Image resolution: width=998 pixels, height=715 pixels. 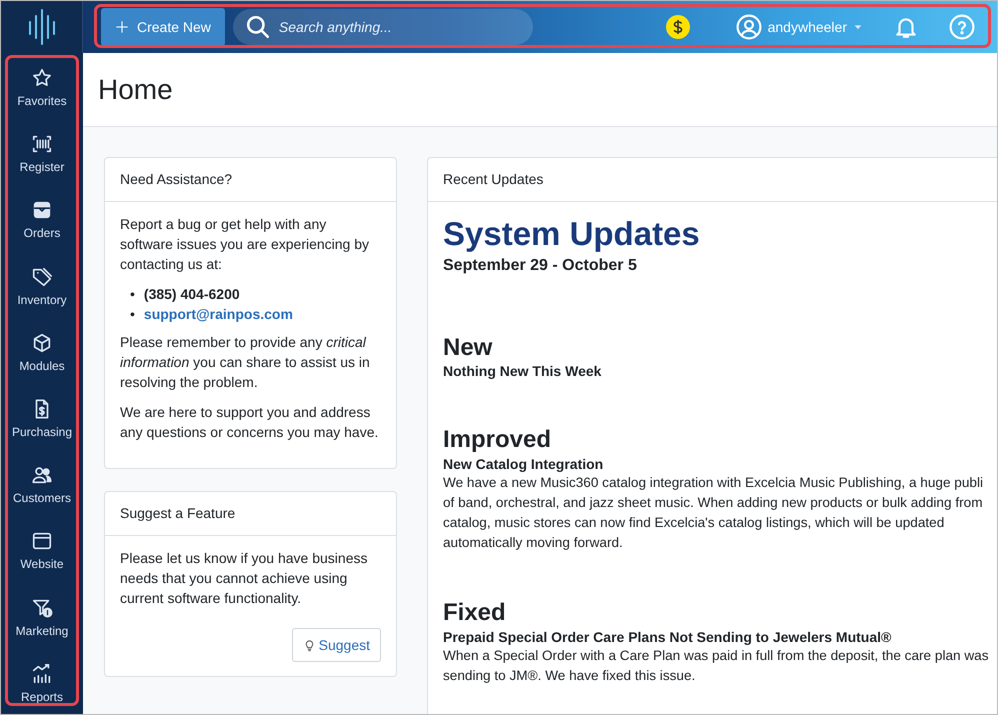 I want to click on sidebar-item: Purchasing, so click(x=42, y=423).